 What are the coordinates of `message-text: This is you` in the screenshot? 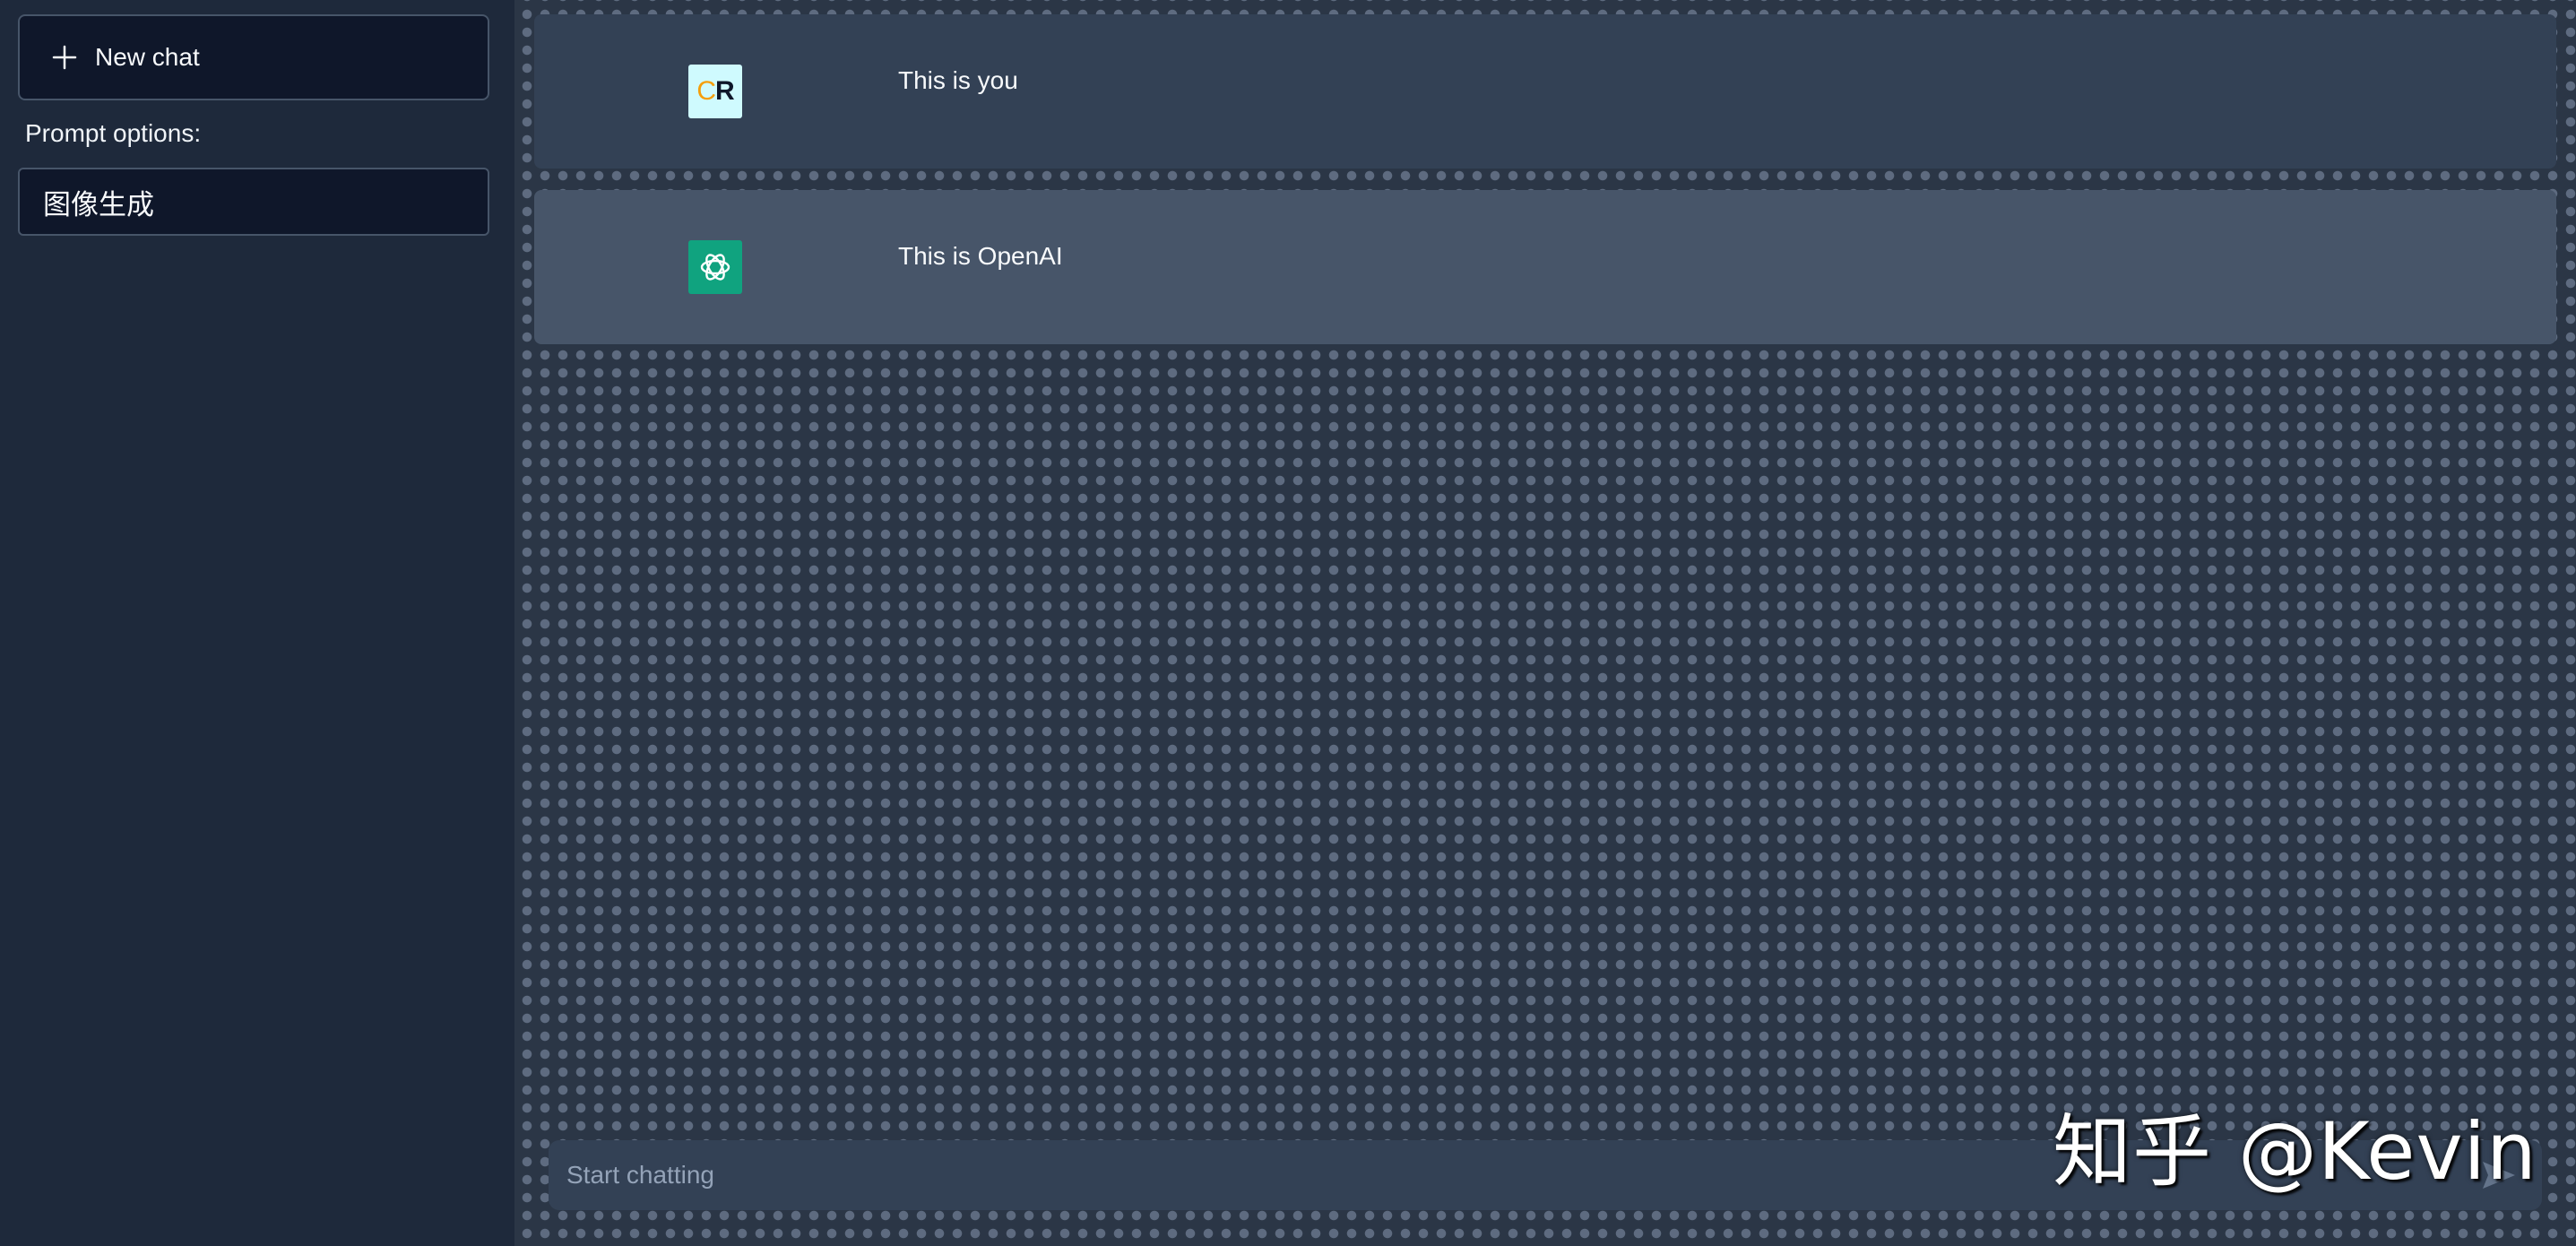 It's located at (958, 80).